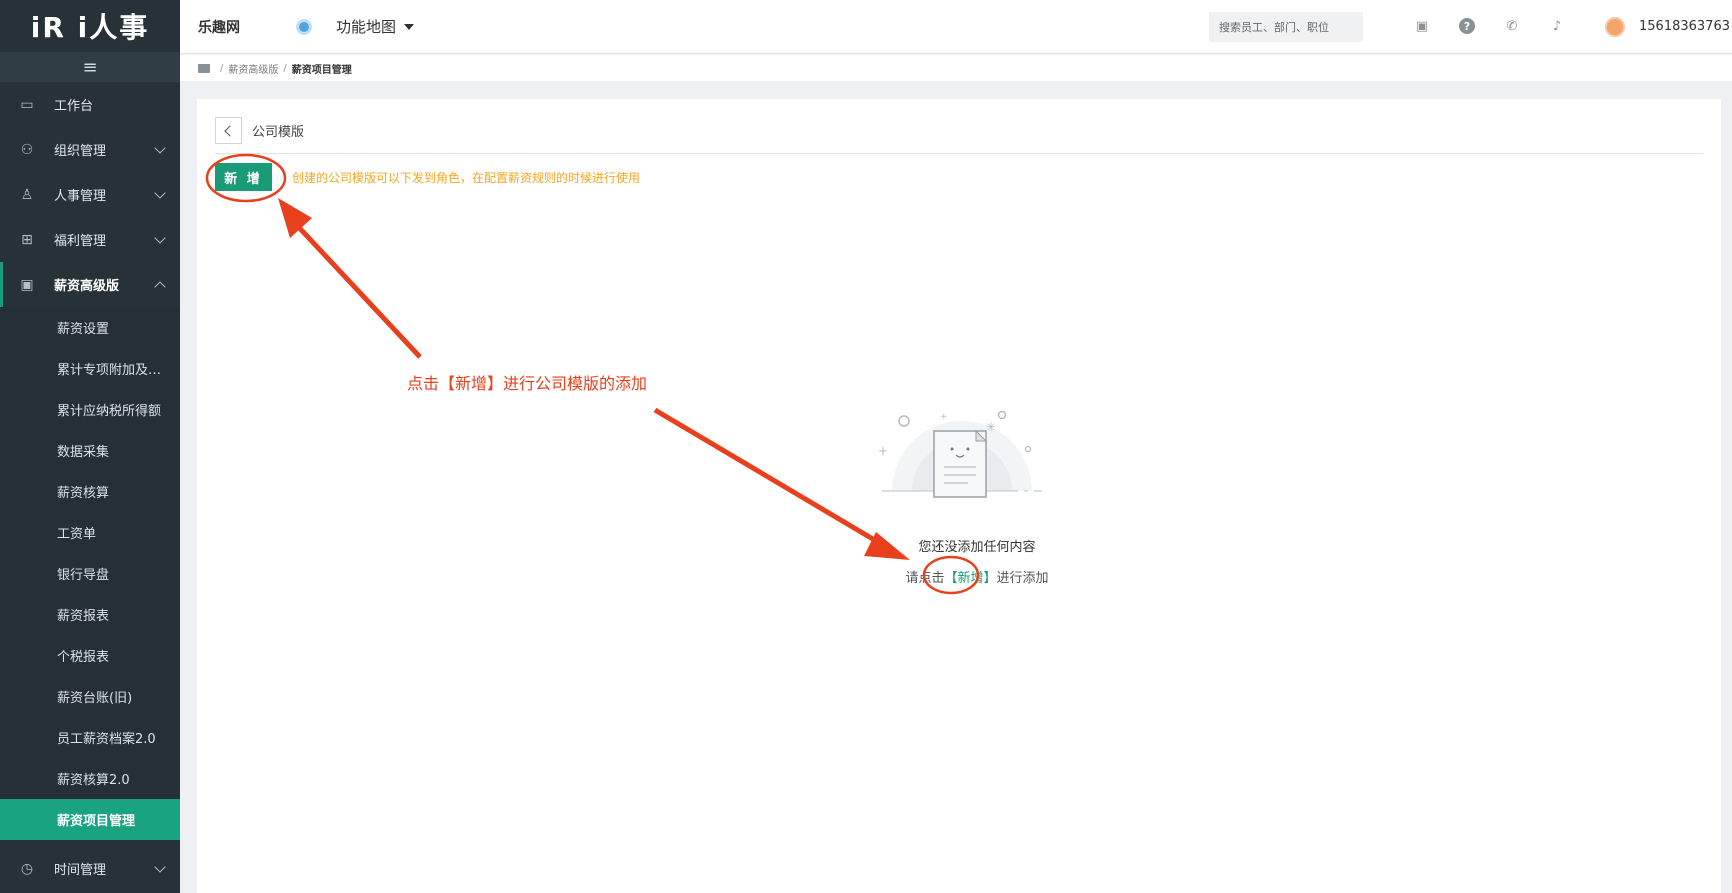 This screenshot has width=1732, height=893. What do you see at coordinates (253, 68) in the screenshot?
I see `breadcrumb-item: 薪资高级版` at bounding box center [253, 68].